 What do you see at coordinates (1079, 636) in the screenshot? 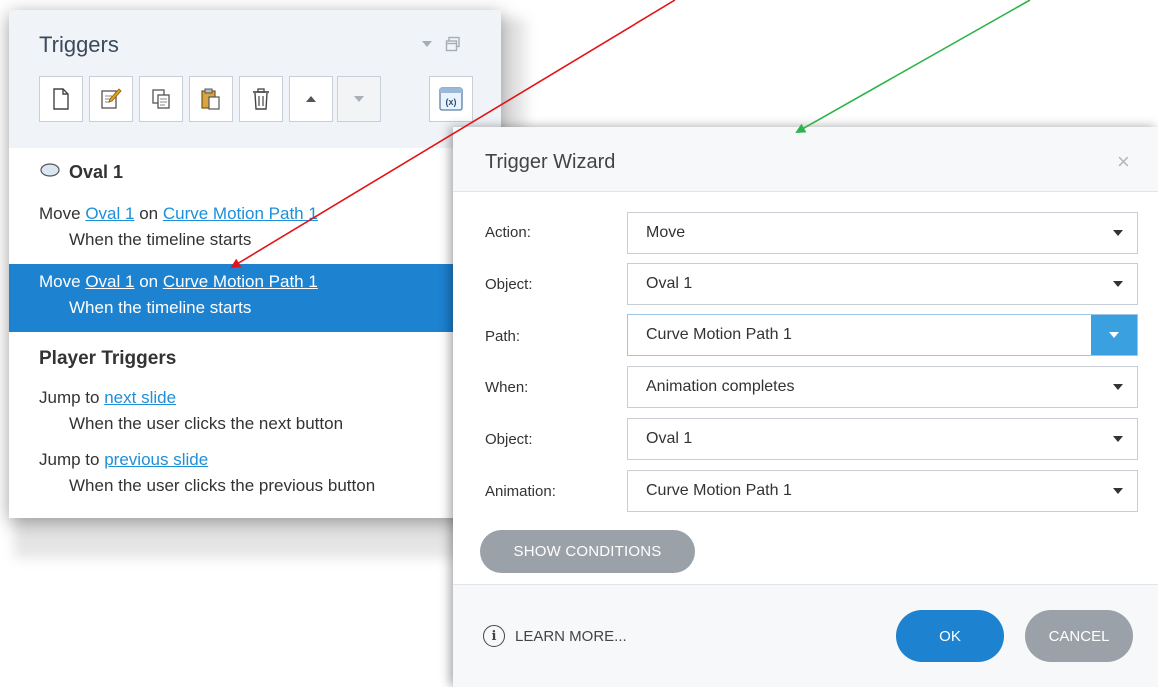
I see `cancel-button: CANCEL` at bounding box center [1079, 636].